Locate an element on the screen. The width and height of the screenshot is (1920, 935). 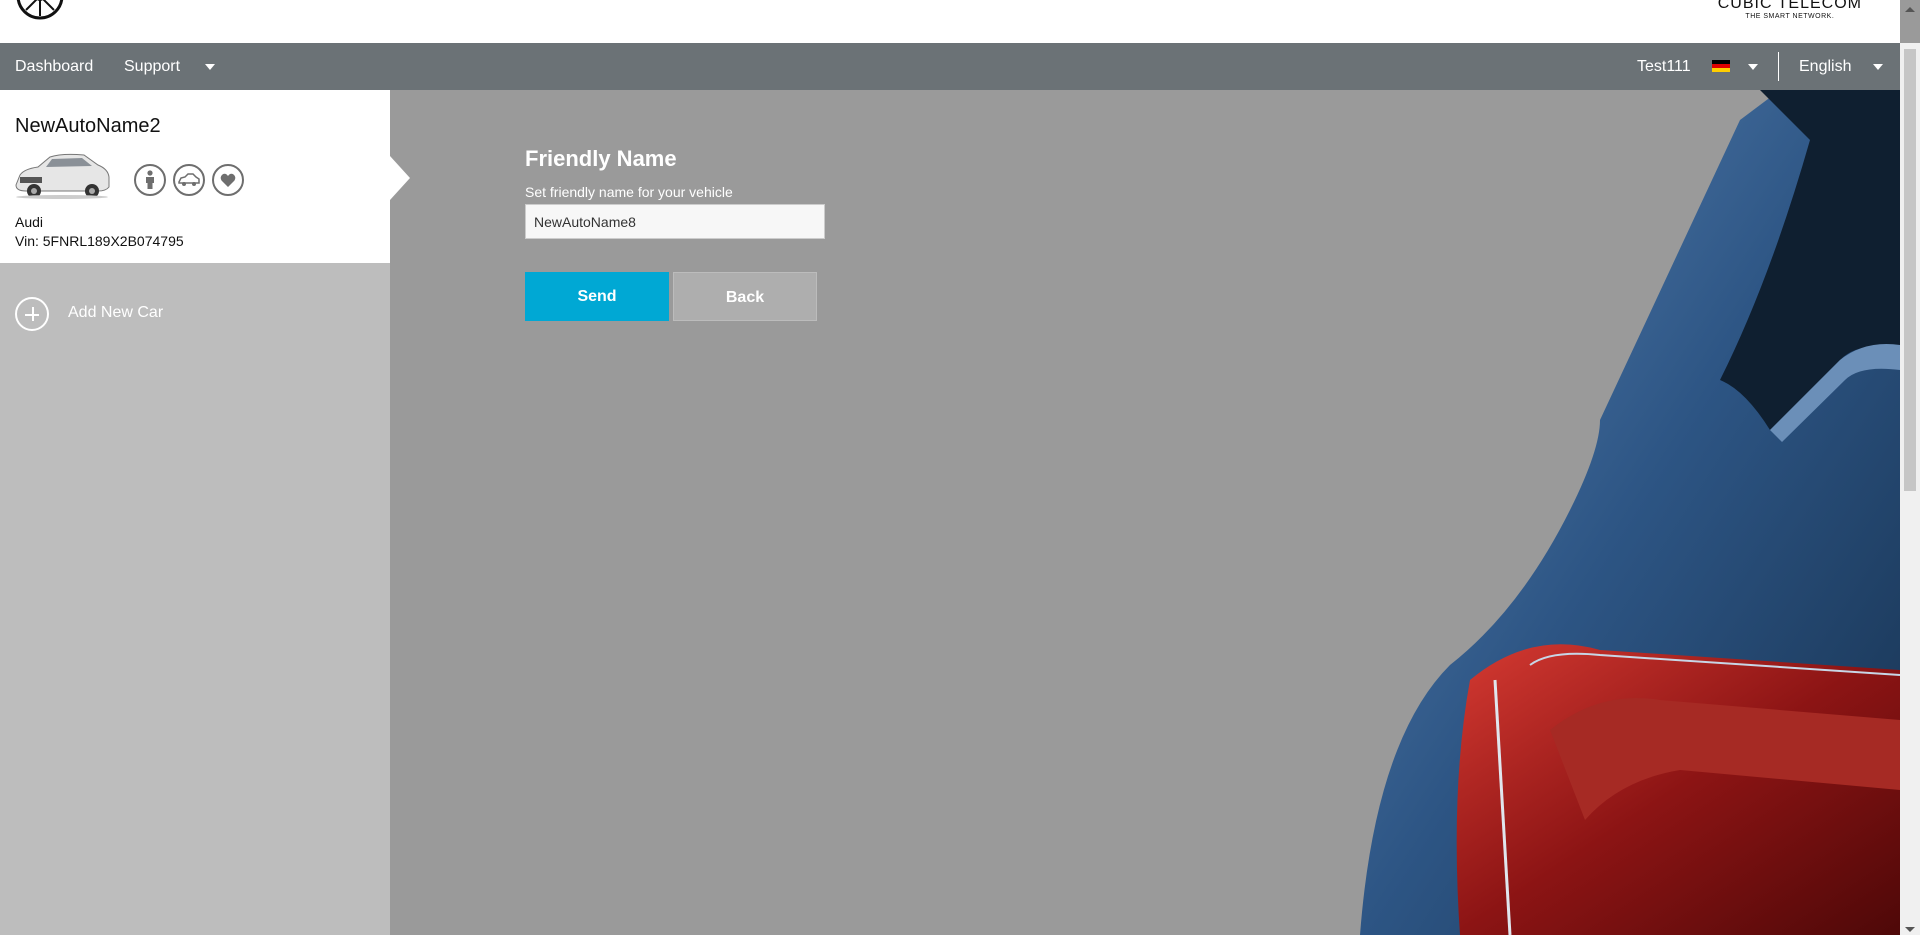
language-selector: English is located at coordinates (1825, 66).